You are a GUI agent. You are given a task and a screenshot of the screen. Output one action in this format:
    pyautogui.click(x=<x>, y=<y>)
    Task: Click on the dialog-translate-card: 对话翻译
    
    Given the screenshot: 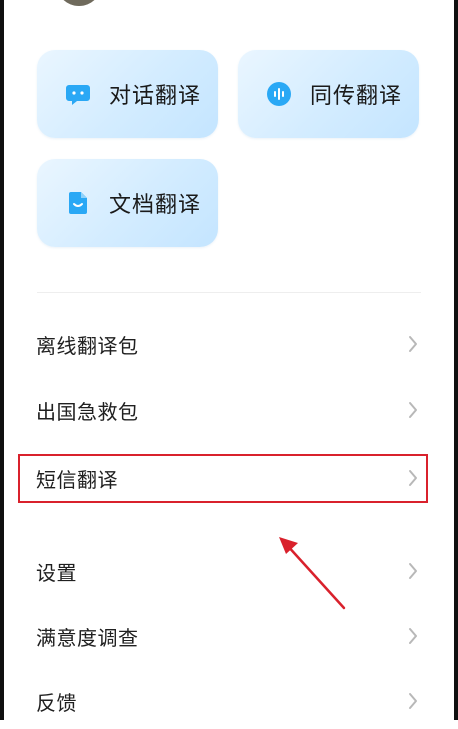 What is the action you would take?
    pyautogui.click(x=127, y=94)
    